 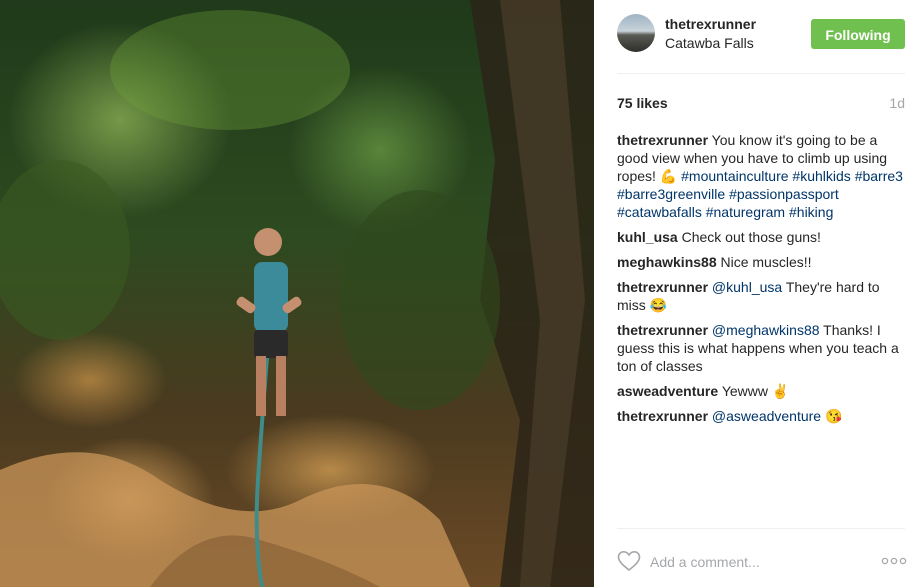 What do you see at coordinates (766, 416) in the screenshot?
I see `comment-mention: @asweadventure` at bounding box center [766, 416].